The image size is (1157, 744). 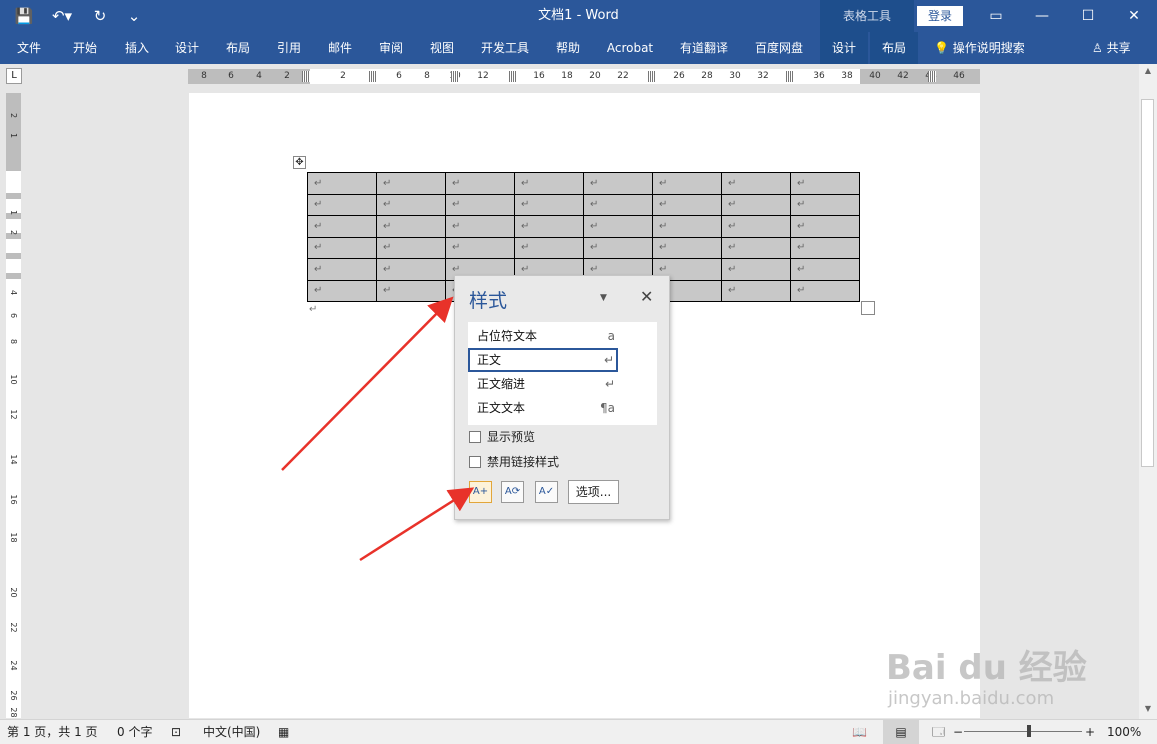 I want to click on checkbox-box, so click(x=475, y=462).